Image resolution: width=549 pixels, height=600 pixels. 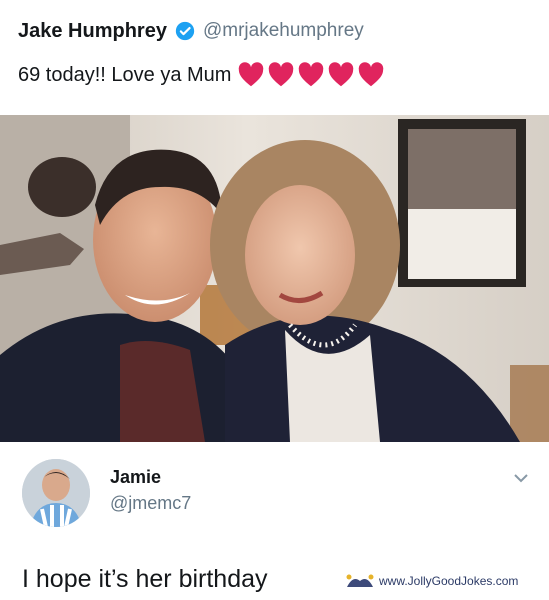 I want to click on verified-check-icon, so click(x=185, y=31).